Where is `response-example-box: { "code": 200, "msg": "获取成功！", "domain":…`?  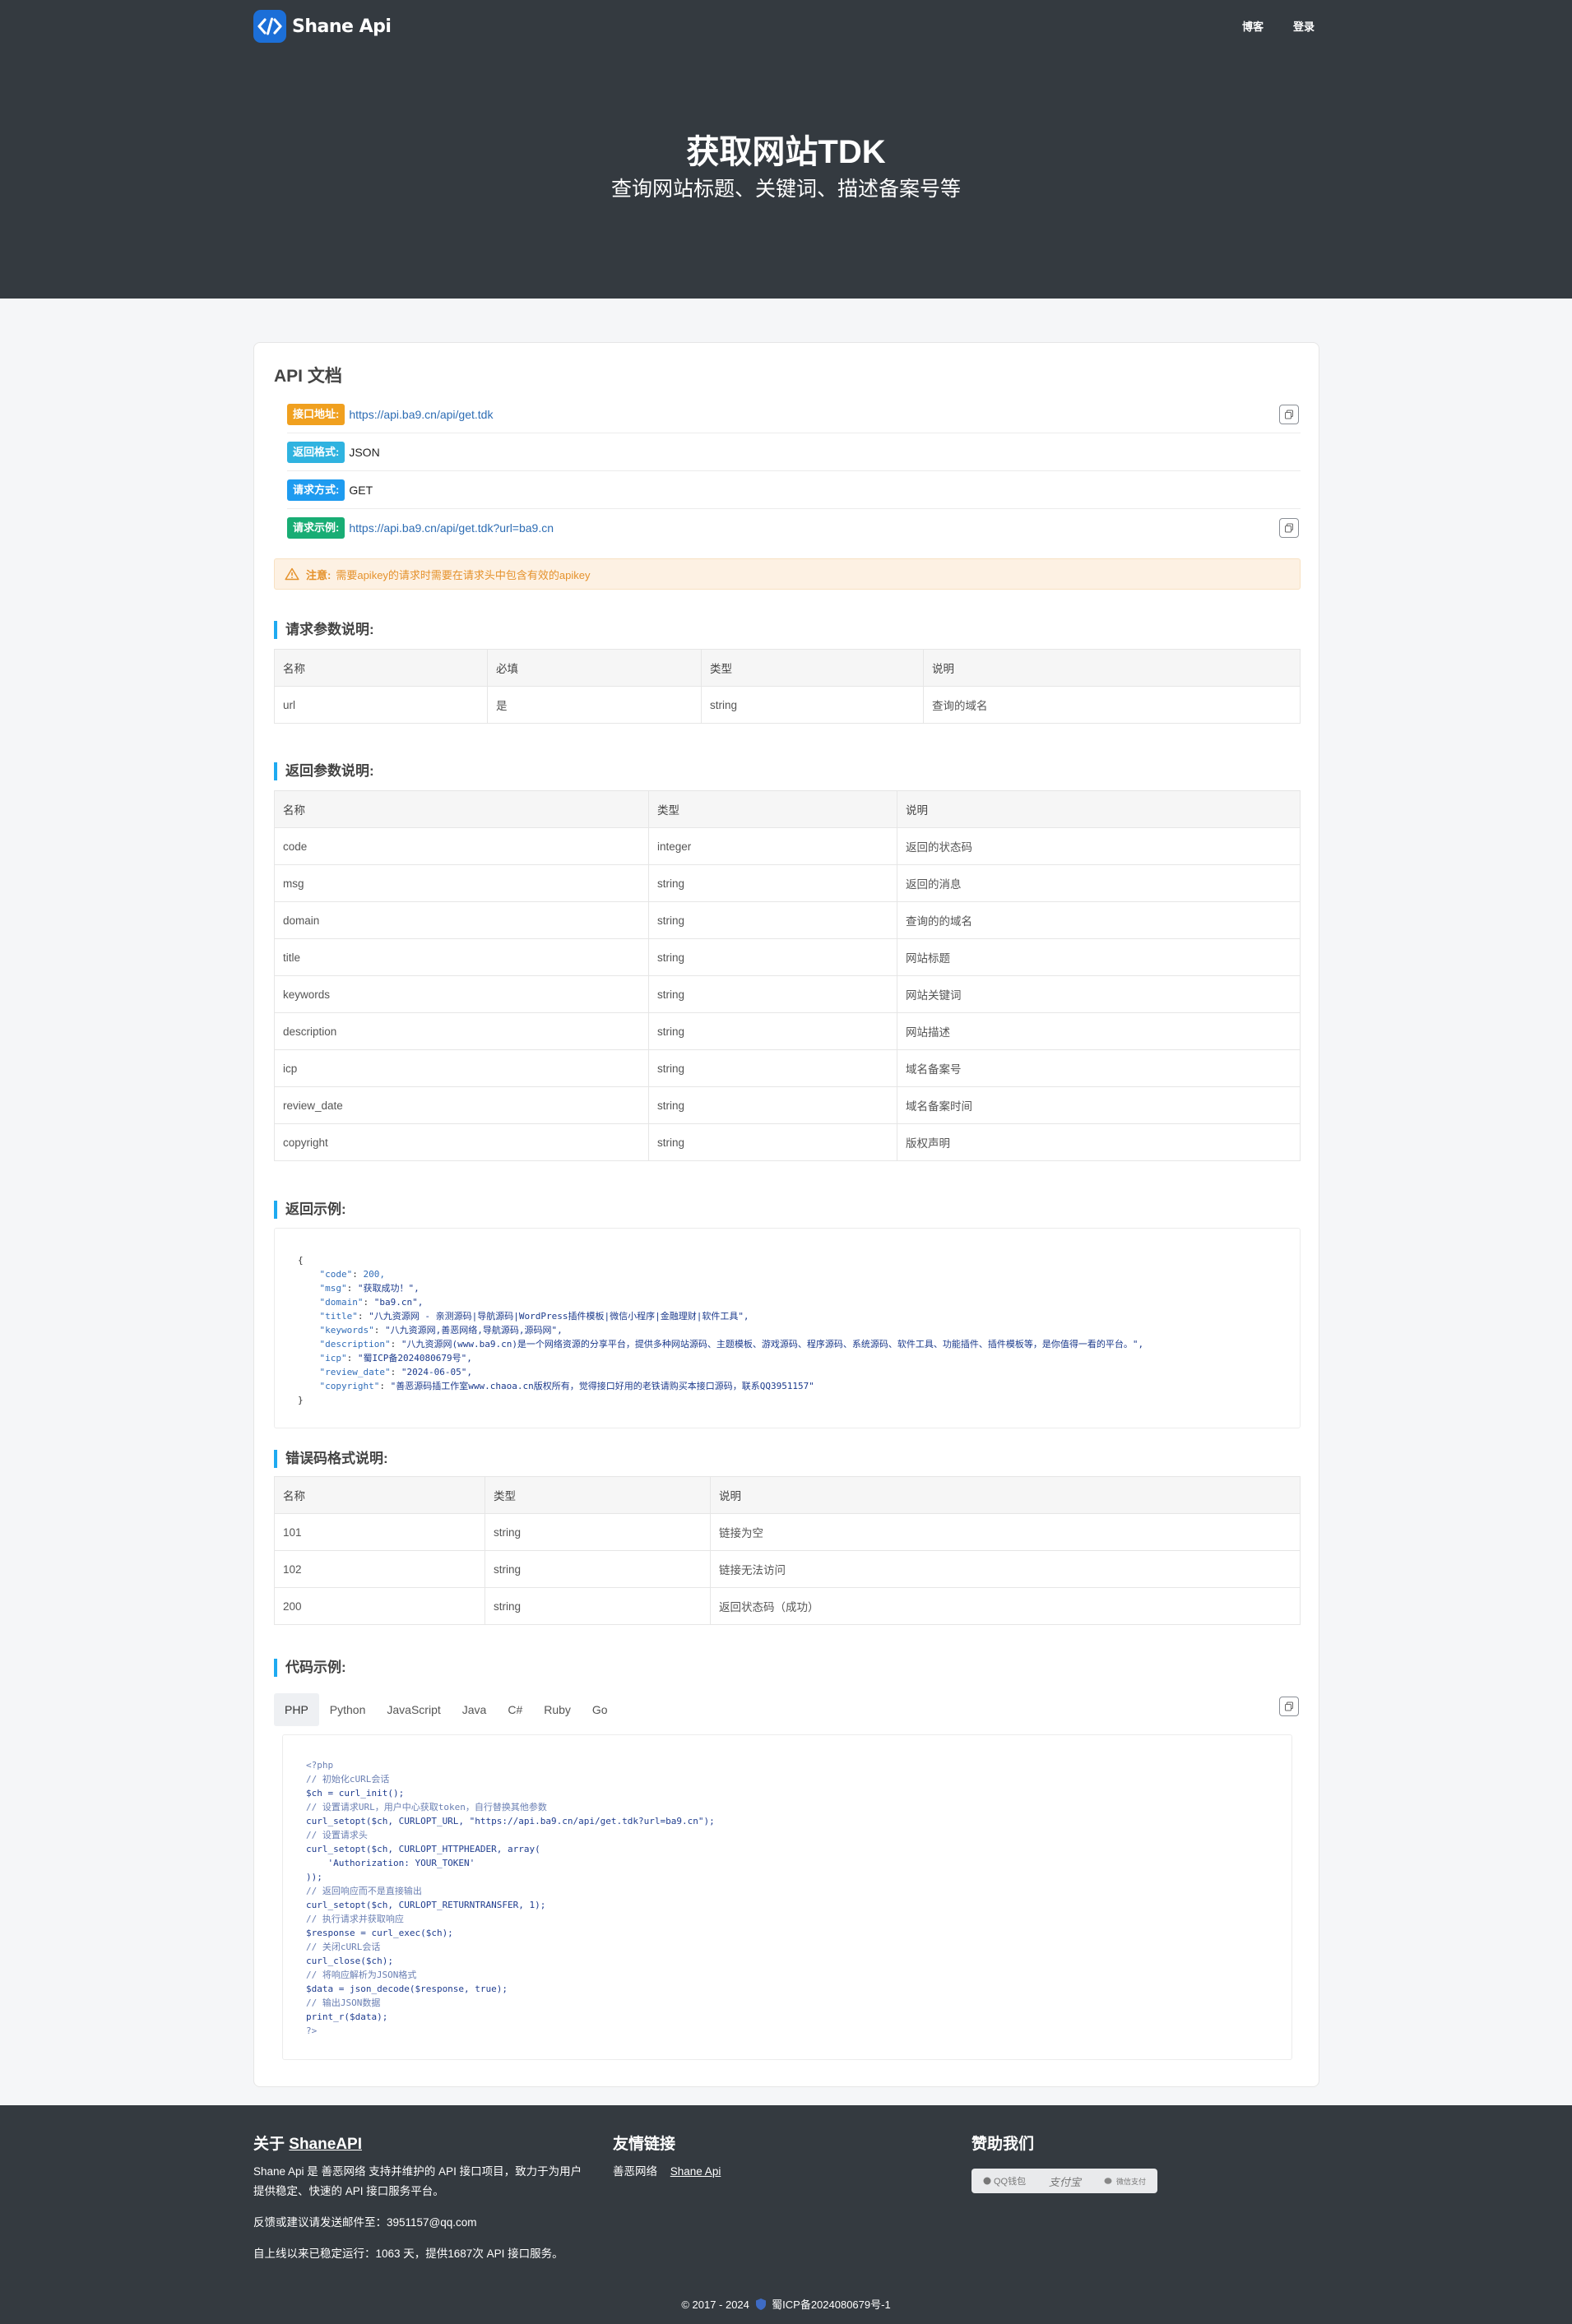 response-example-box: { "code": 200, "msg": "获取成功！", "domain":… is located at coordinates (787, 1328).